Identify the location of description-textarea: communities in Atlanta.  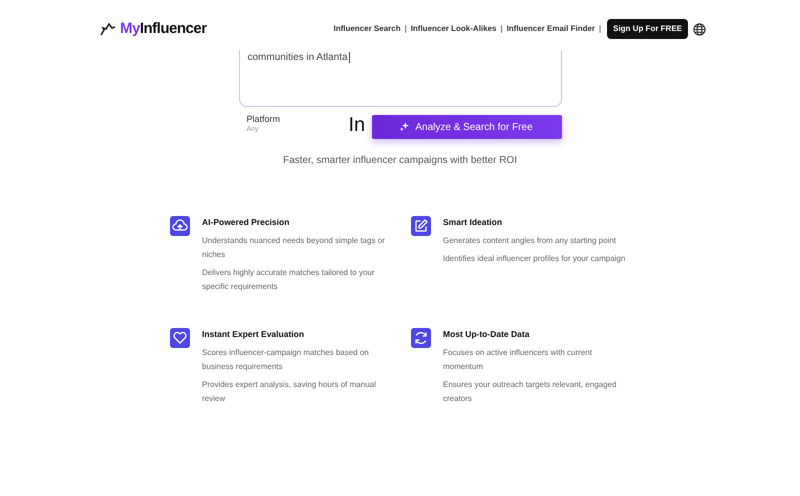
(400, 78).